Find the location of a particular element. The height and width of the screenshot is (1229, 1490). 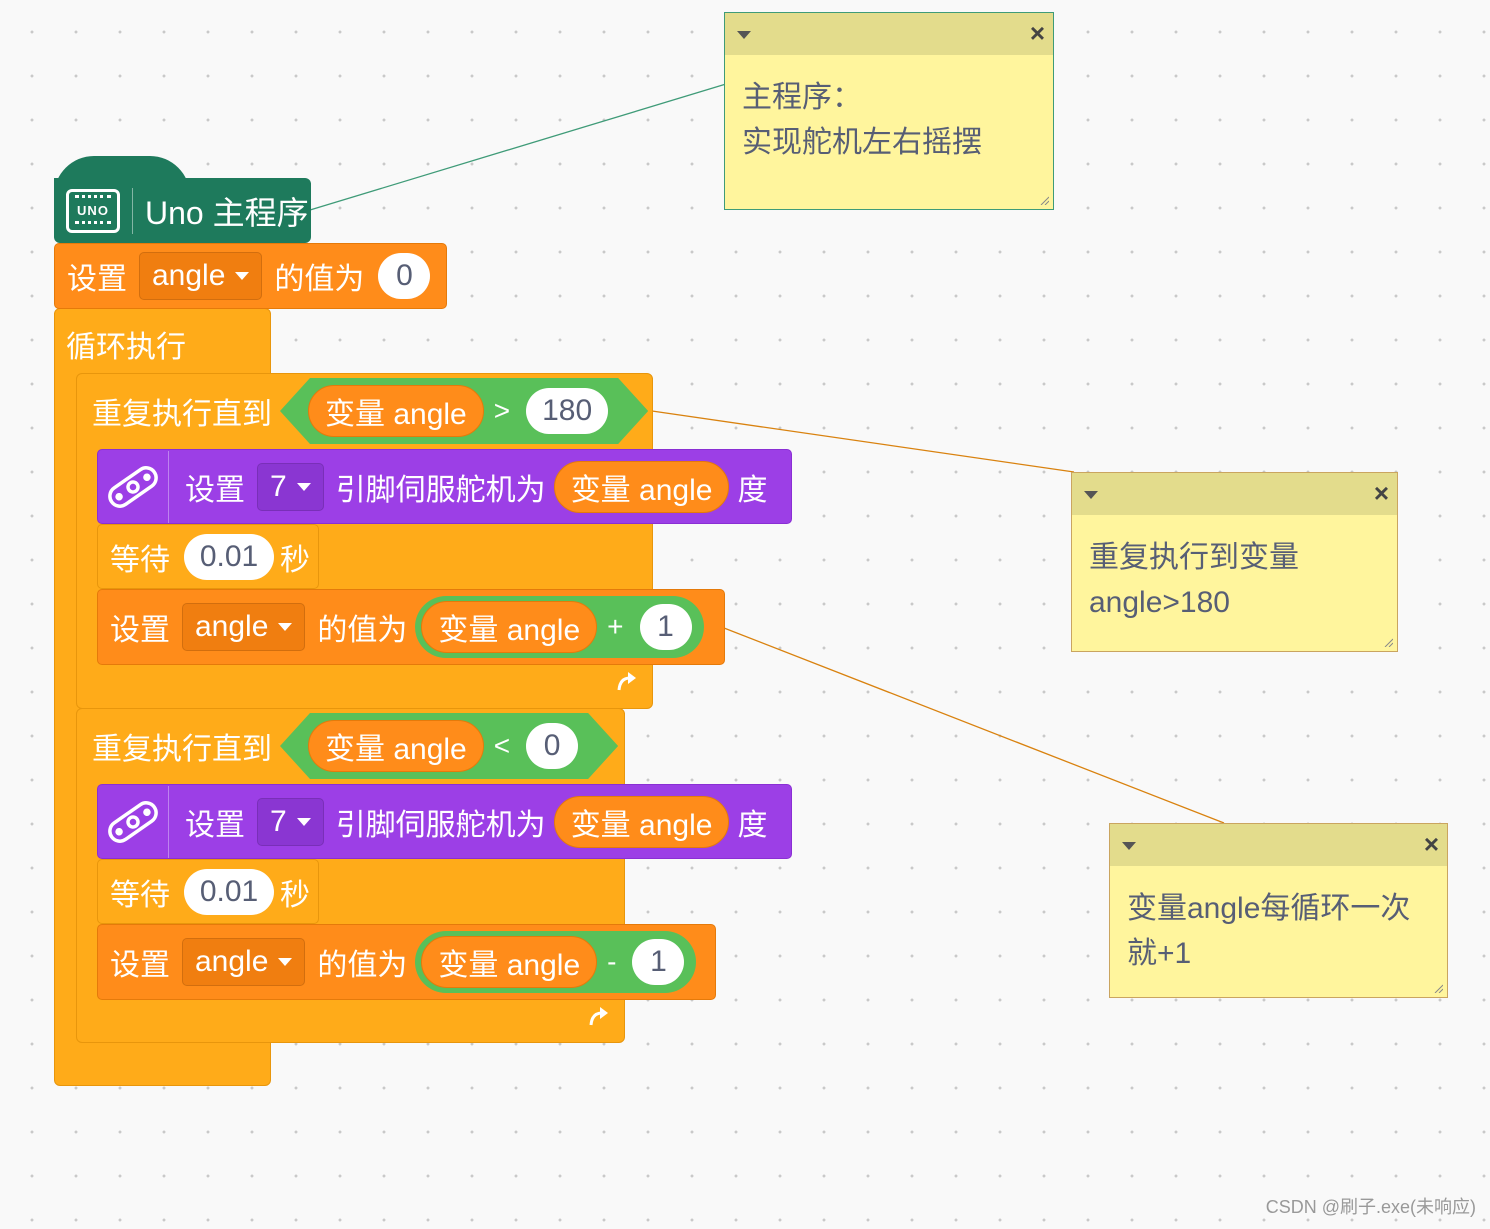

repeat1-update-value-label: 的值为 is located at coordinates (362, 630).